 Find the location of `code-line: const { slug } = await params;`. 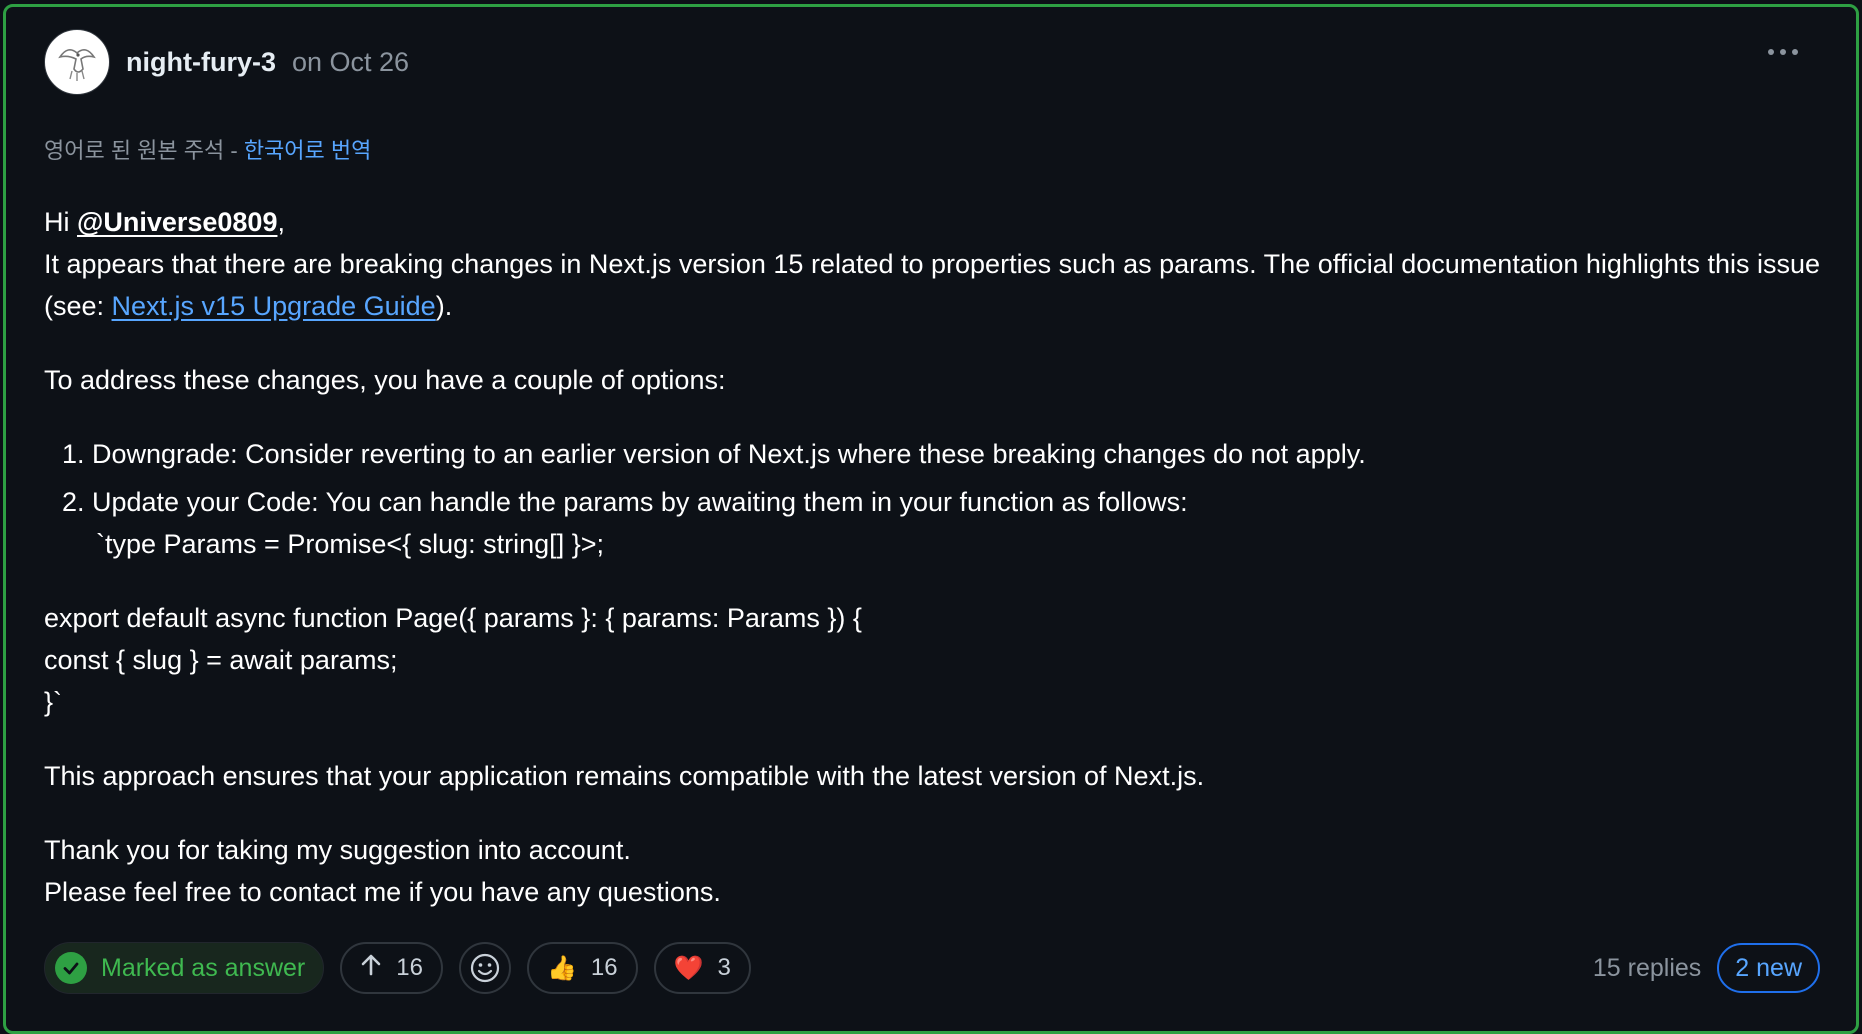

code-line: const { slug } = await params; is located at coordinates (221, 660).